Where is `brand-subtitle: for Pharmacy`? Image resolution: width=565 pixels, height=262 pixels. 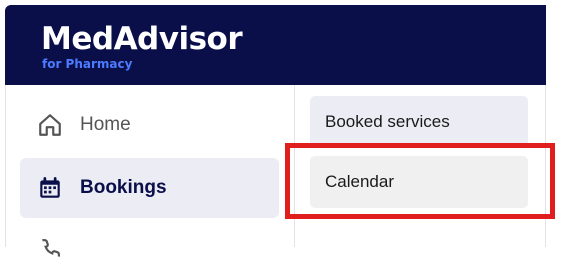 brand-subtitle: for Pharmacy is located at coordinates (87, 64).